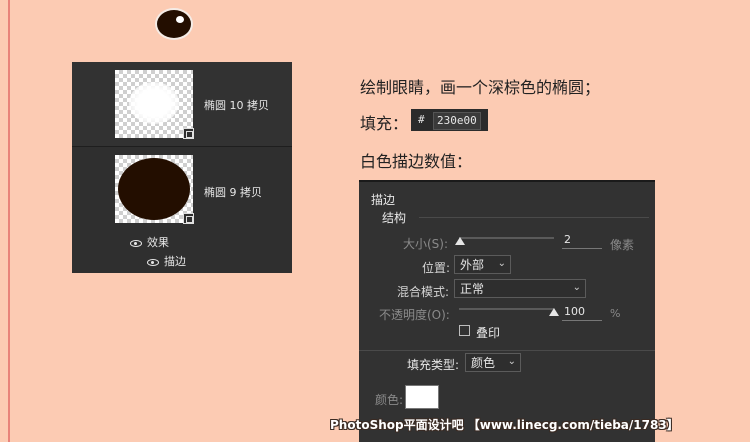  I want to click on fill-type-select: 颜色 ⌄, so click(493, 362).